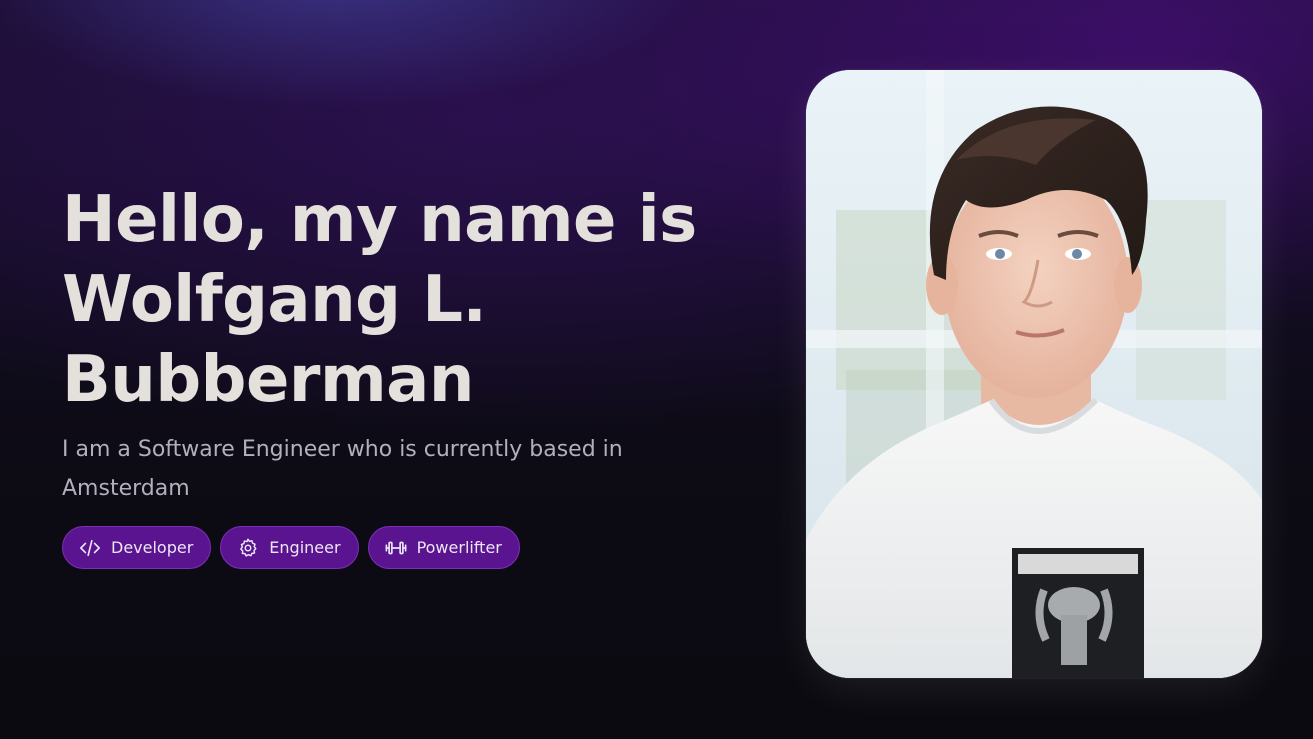 The height and width of the screenshot is (739, 1313). What do you see at coordinates (274, 300) in the screenshot?
I see `headline-line-2: Wolfgang L.` at bounding box center [274, 300].